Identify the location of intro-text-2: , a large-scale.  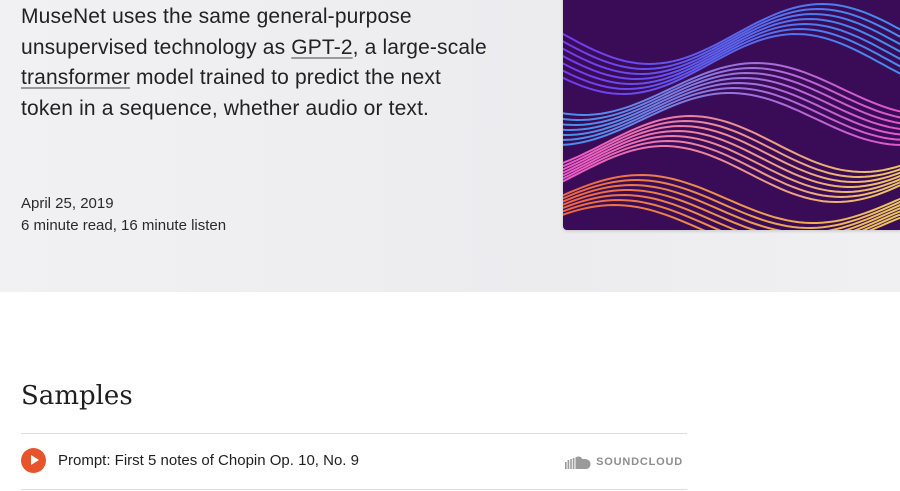
(419, 47).